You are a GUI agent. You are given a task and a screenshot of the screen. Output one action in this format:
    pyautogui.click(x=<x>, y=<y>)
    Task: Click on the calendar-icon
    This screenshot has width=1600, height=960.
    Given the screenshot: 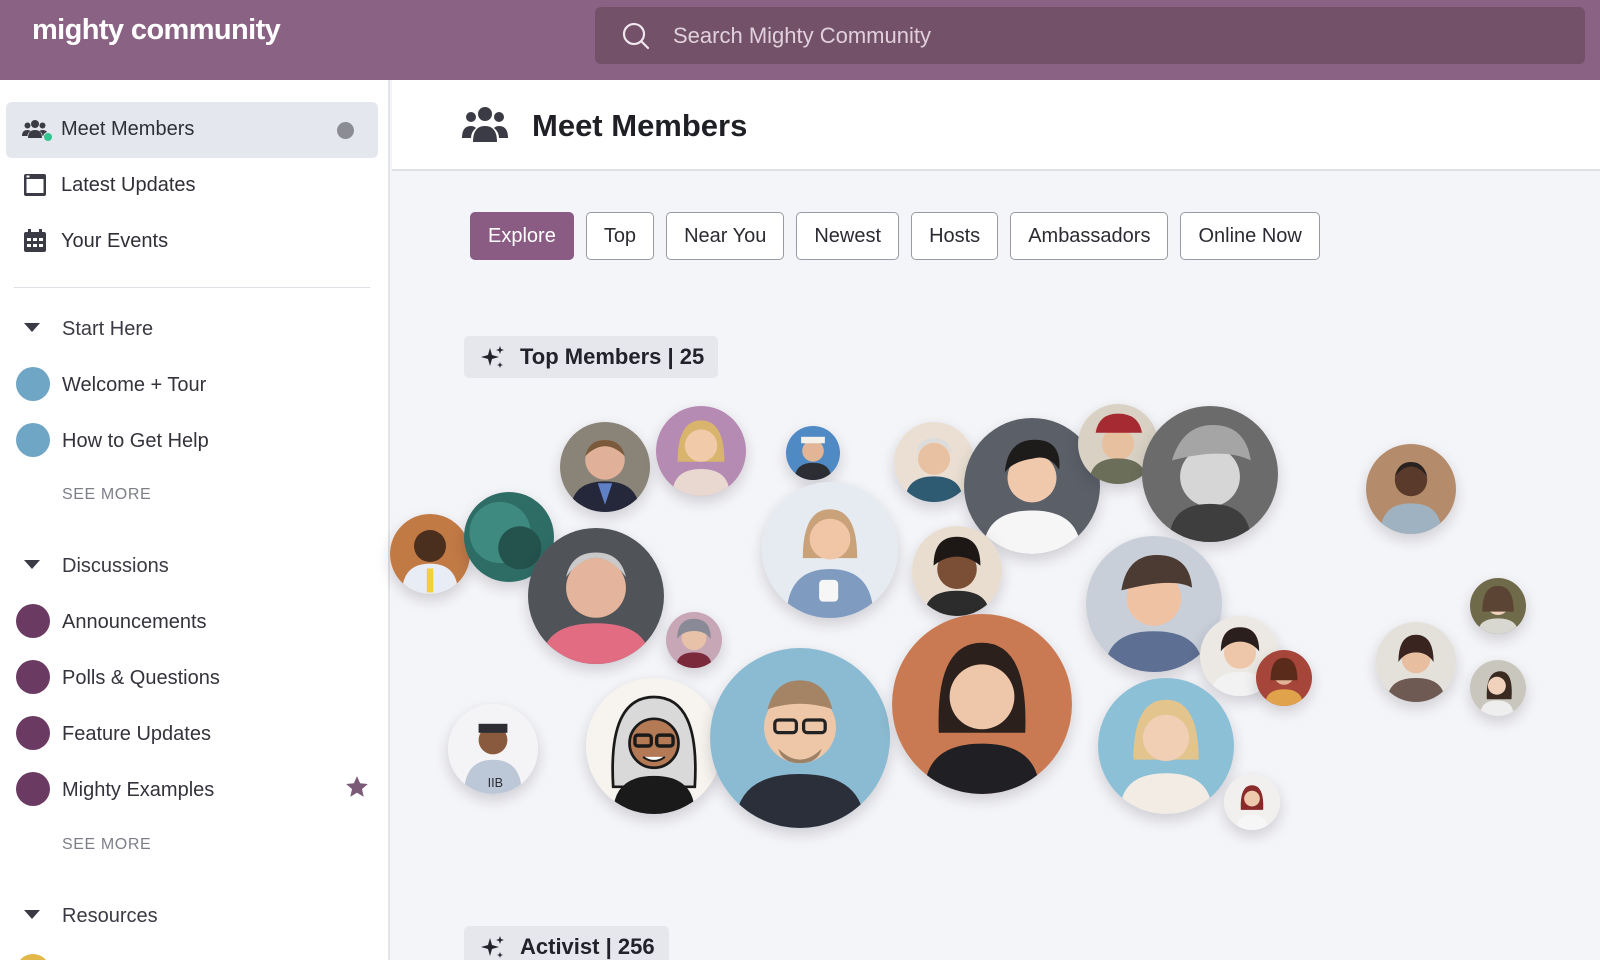 What is the action you would take?
    pyautogui.click(x=35, y=240)
    